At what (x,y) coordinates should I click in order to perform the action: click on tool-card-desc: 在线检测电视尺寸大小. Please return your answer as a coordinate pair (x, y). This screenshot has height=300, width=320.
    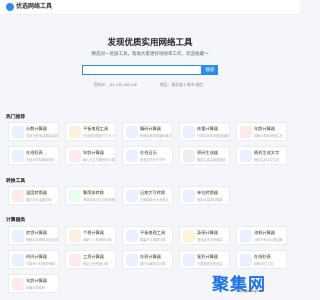
    Looking at the image, I should click on (99, 136).